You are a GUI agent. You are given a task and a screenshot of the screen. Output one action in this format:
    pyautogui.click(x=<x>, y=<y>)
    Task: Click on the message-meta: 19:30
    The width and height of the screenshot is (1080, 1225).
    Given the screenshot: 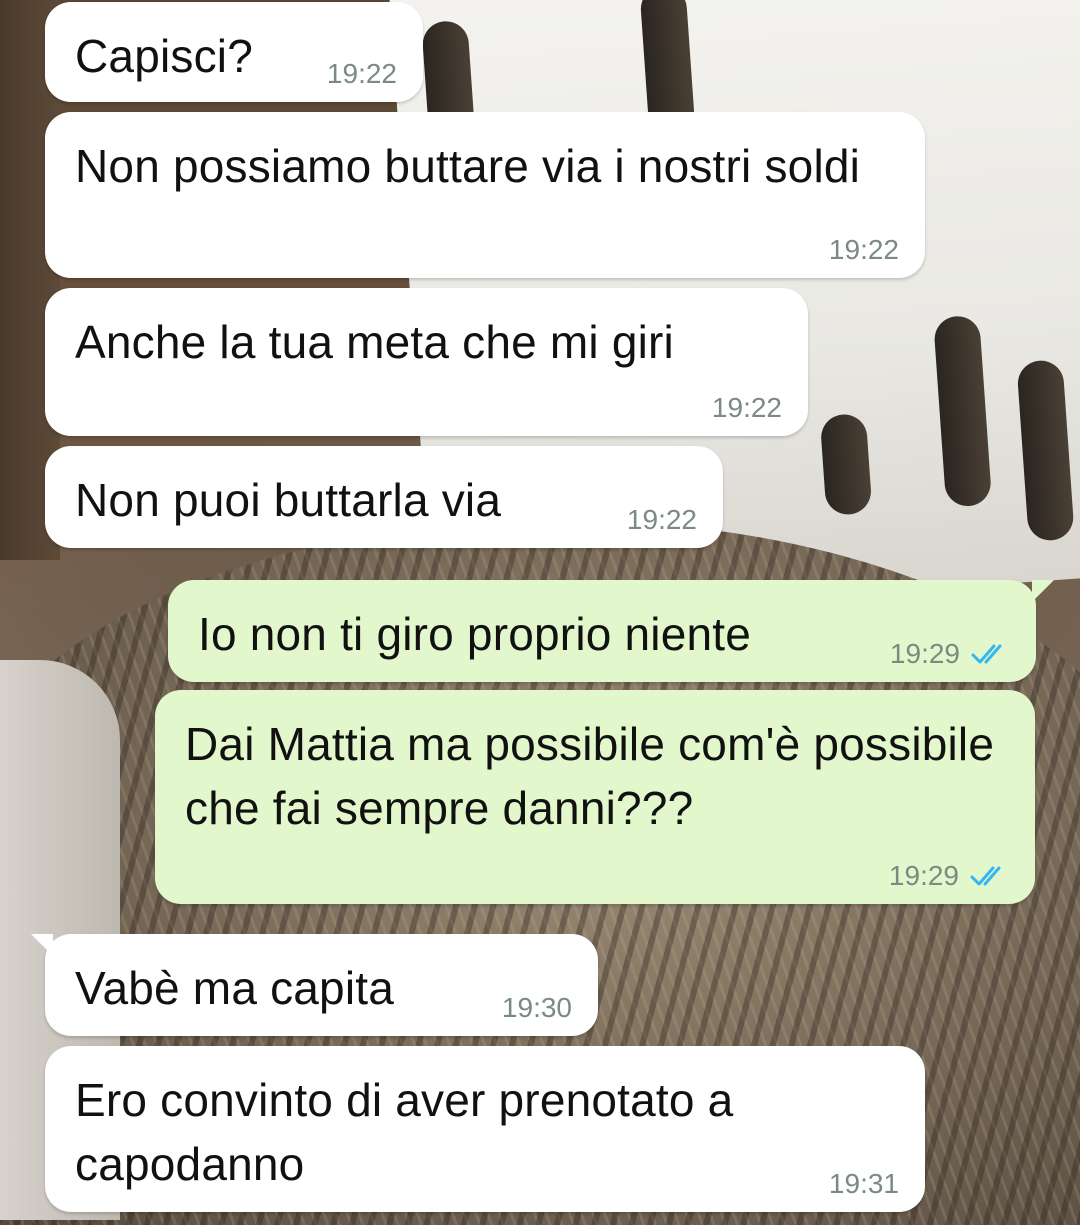 What is the action you would take?
    pyautogui.click(x=537, y=1008)
    